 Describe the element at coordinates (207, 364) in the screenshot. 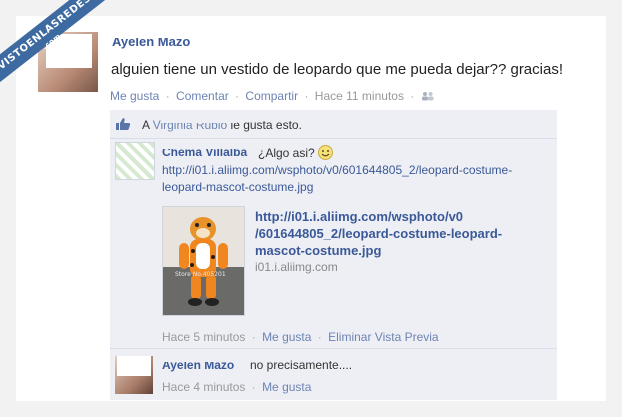

I see `reply-author-name: Ayelen Mazo` at that location.